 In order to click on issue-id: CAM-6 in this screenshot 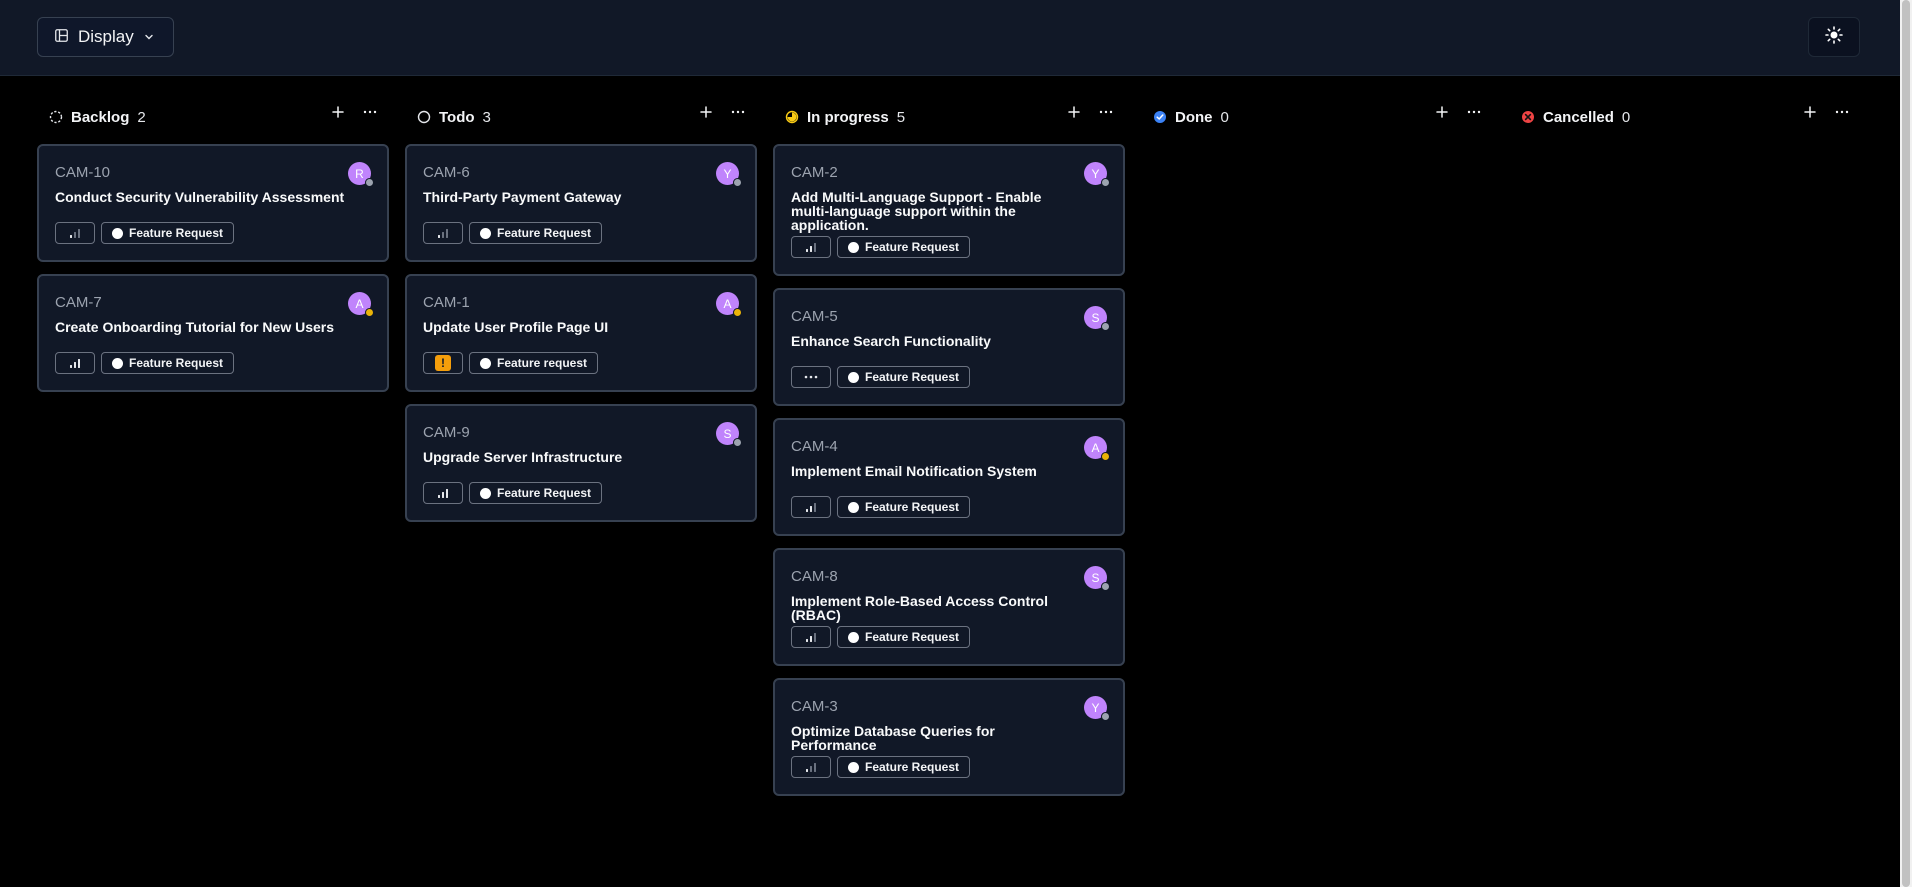, I will do `click(446, 172)`.